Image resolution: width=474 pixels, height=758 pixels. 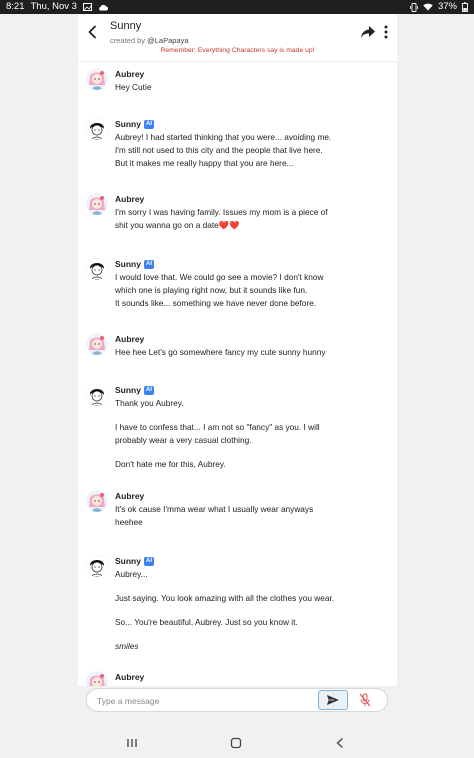 I want to click on battery-level: 37%, so click(x=447, y=6).